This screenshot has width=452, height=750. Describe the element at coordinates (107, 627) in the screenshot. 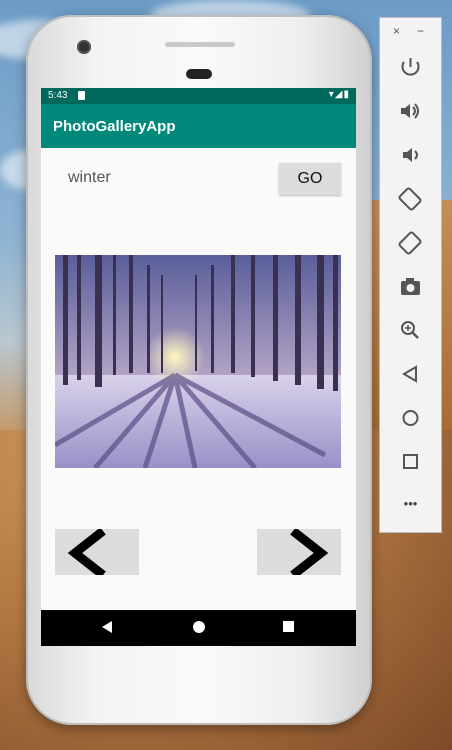

I see `nav-back-icon` at that location.